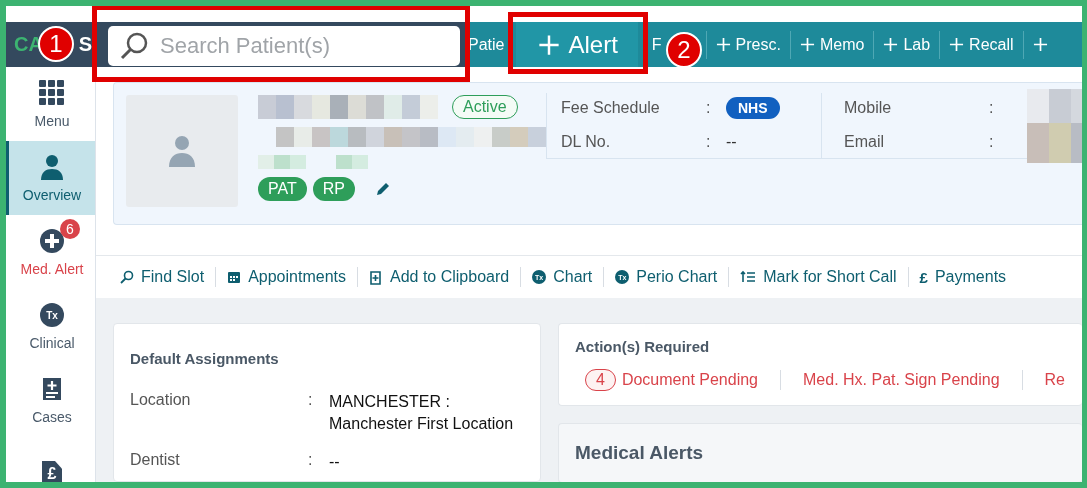  What do you see at coordinates (656, 44) in the screenshot?
I see `nav-button: F` at bounding box center [656, 44].